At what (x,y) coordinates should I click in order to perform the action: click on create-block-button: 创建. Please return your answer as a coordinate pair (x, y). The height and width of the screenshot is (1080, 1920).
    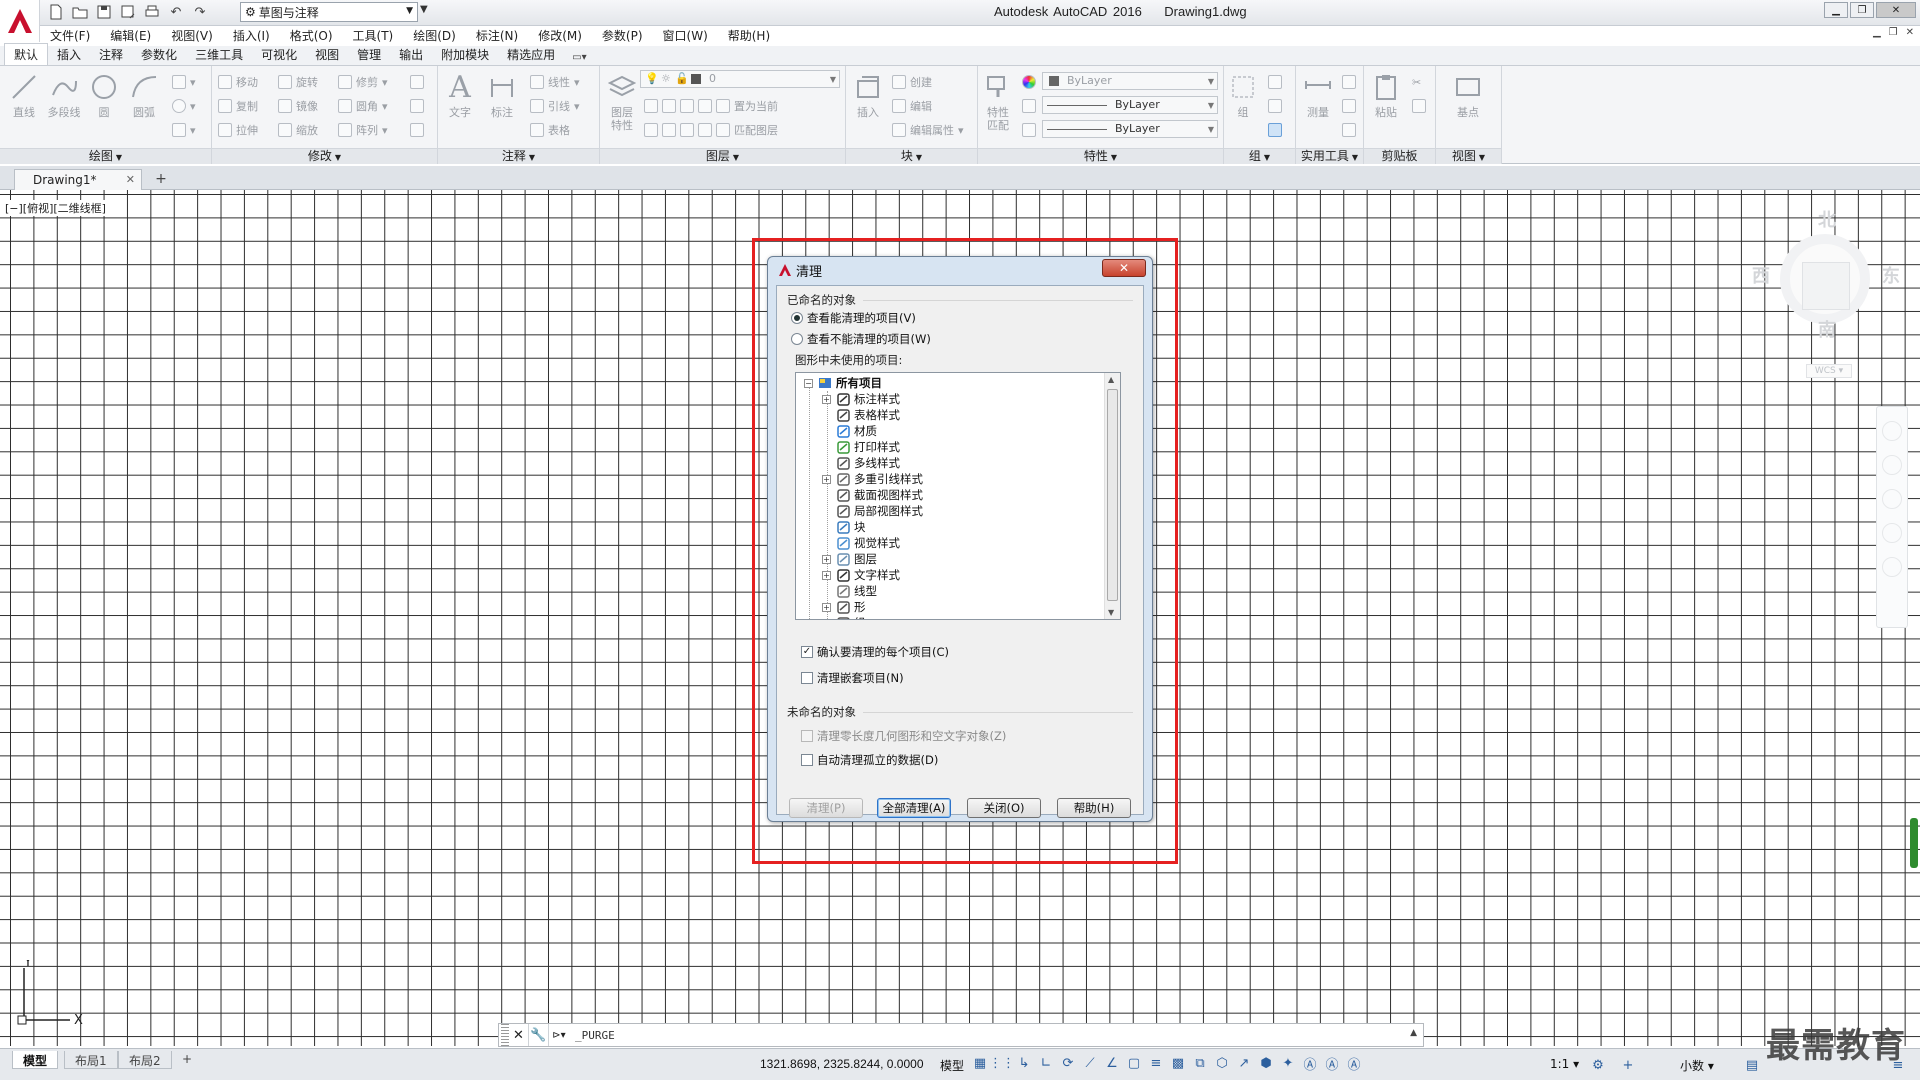
    Looking at the image, I should click on (912, 82).